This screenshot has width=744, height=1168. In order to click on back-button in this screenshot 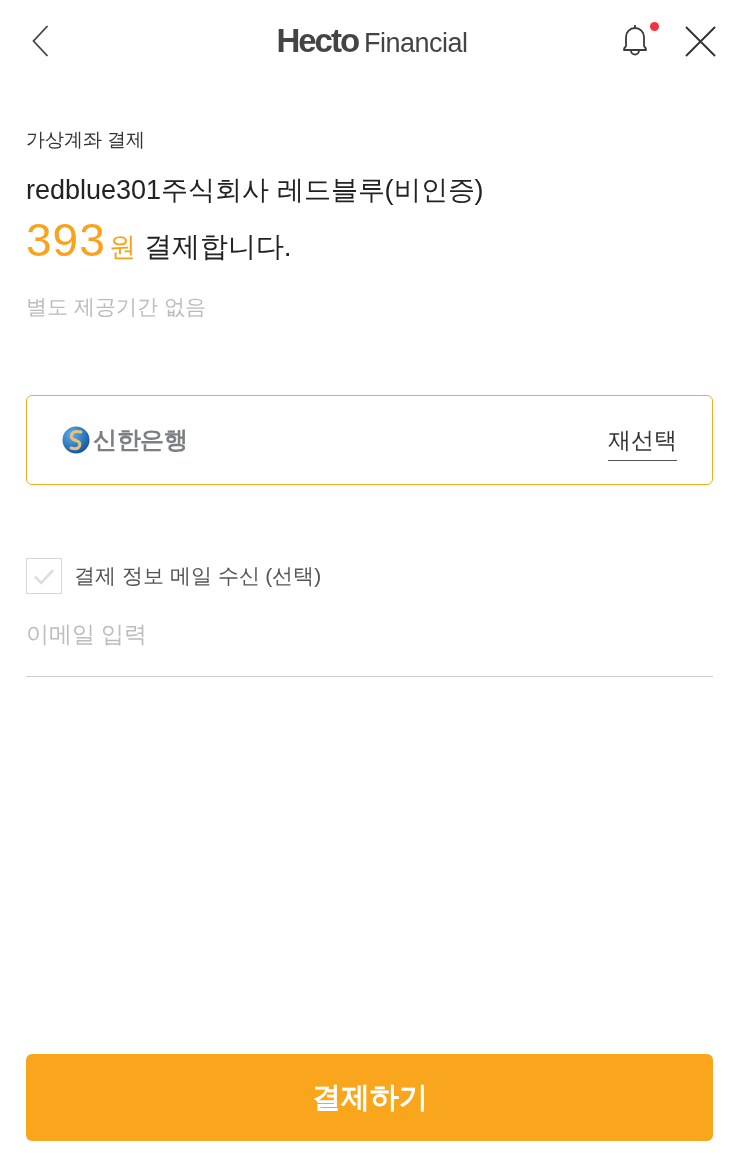, I will do `click(40, 41)`.